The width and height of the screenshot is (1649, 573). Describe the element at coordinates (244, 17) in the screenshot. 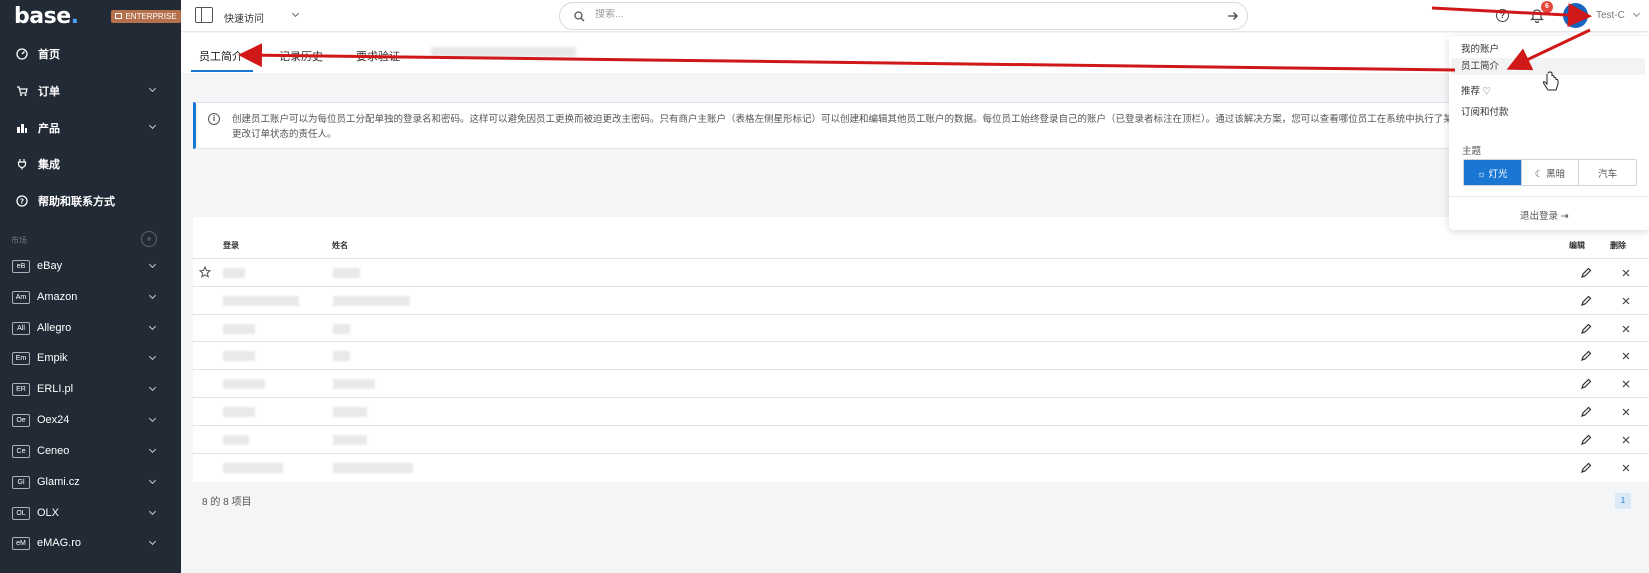

I see `quick-access-menu: 快速访问` at that location.